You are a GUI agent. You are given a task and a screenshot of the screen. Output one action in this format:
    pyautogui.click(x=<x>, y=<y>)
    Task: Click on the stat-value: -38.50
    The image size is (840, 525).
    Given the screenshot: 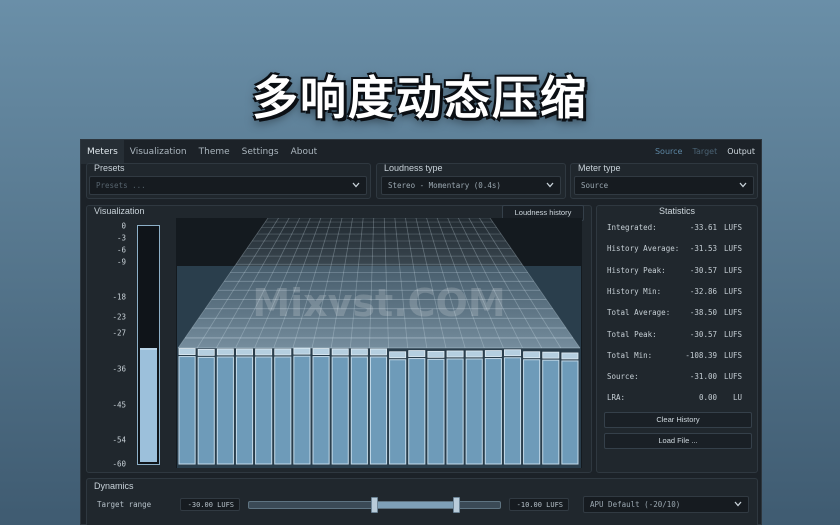 What is the action you would take?
    pyautogui.click(x=703, y=313)
    